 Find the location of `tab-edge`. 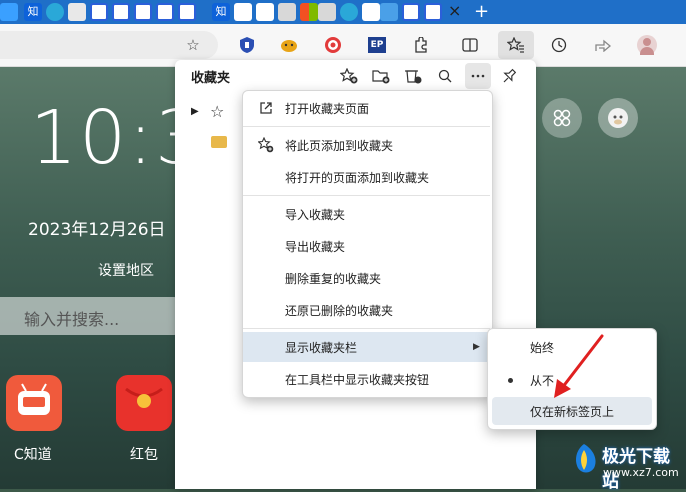

tab-edge is located at coordinates (55, 12).